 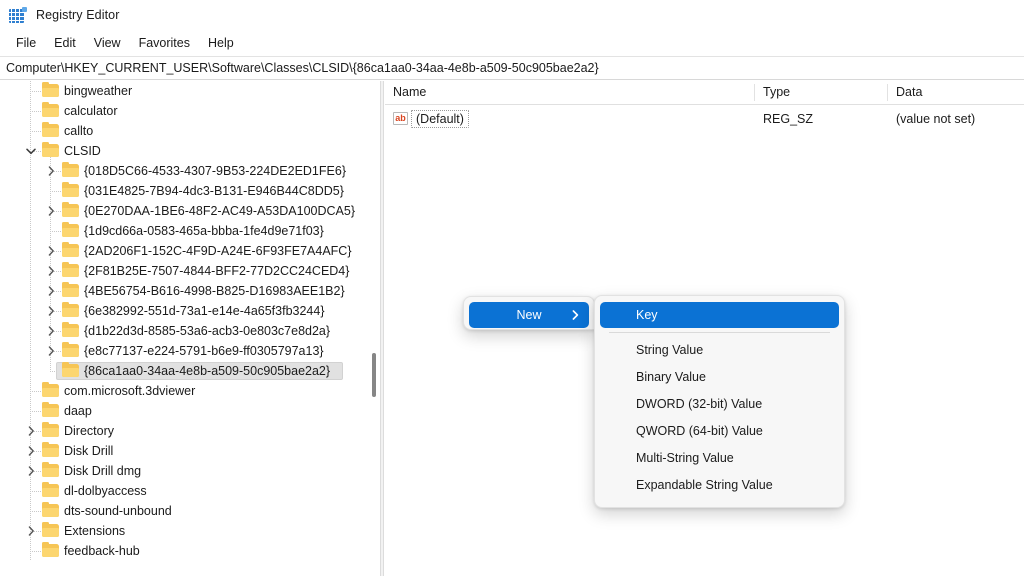 What do you see at coordinates (130, 391) in the screenshot?
I see `tree-item-label: com.microsoft.3dviewer` at bounding box center [130, 391].